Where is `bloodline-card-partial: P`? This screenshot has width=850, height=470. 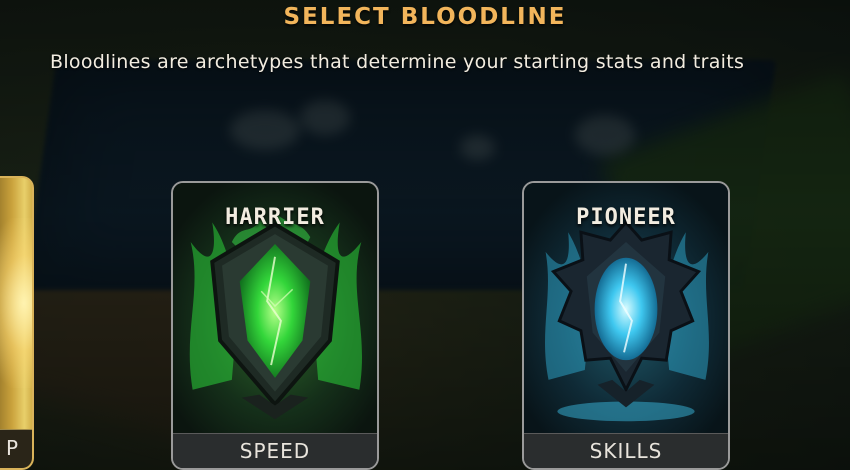 bloodline-card-partial: P is located at coordinates (17, 323).